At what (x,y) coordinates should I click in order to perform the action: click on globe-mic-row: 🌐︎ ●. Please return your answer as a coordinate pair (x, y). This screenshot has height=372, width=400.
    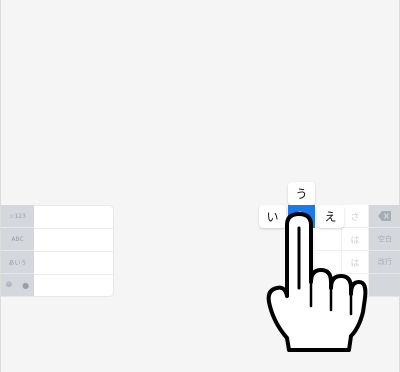
    Looking at the image, I should click on (17, 285).